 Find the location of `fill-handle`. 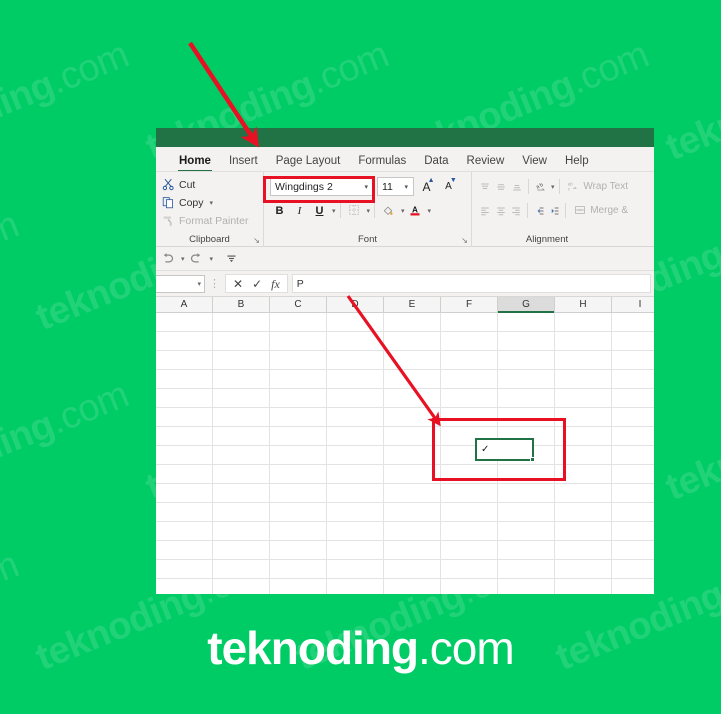

fill-handle is located at coordinates (532, 459).